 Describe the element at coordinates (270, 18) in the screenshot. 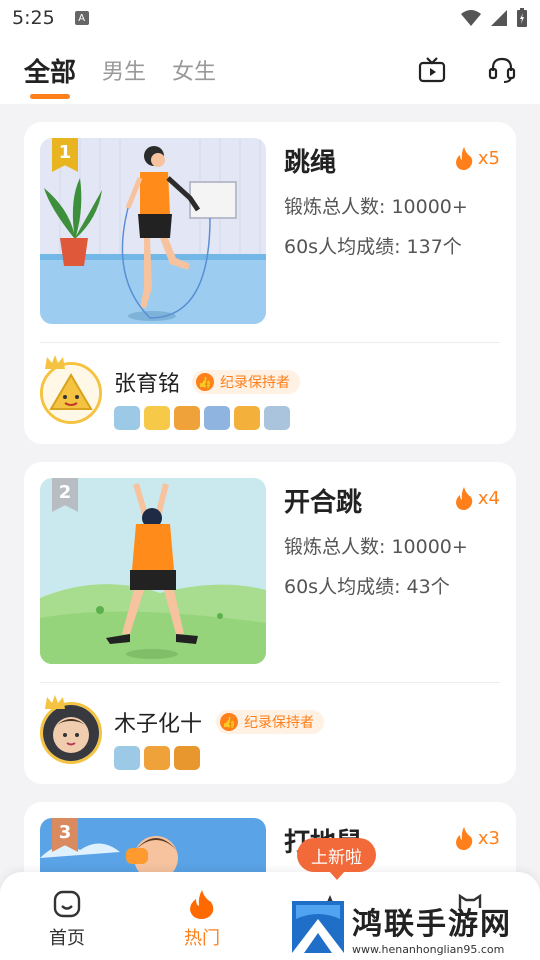

I see `status-bar: 5:25 A` at that location.